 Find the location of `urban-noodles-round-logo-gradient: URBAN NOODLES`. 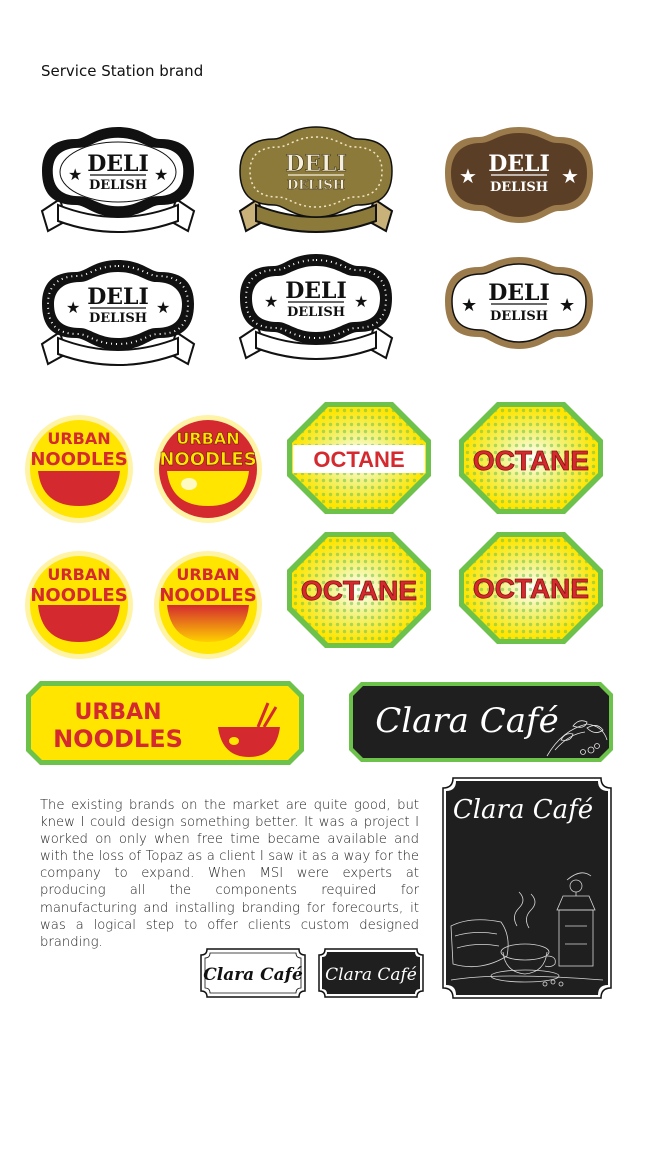

urban-noodles-round-logo-gradient: URBAN NOODLES is located at coordinates (208, 605).